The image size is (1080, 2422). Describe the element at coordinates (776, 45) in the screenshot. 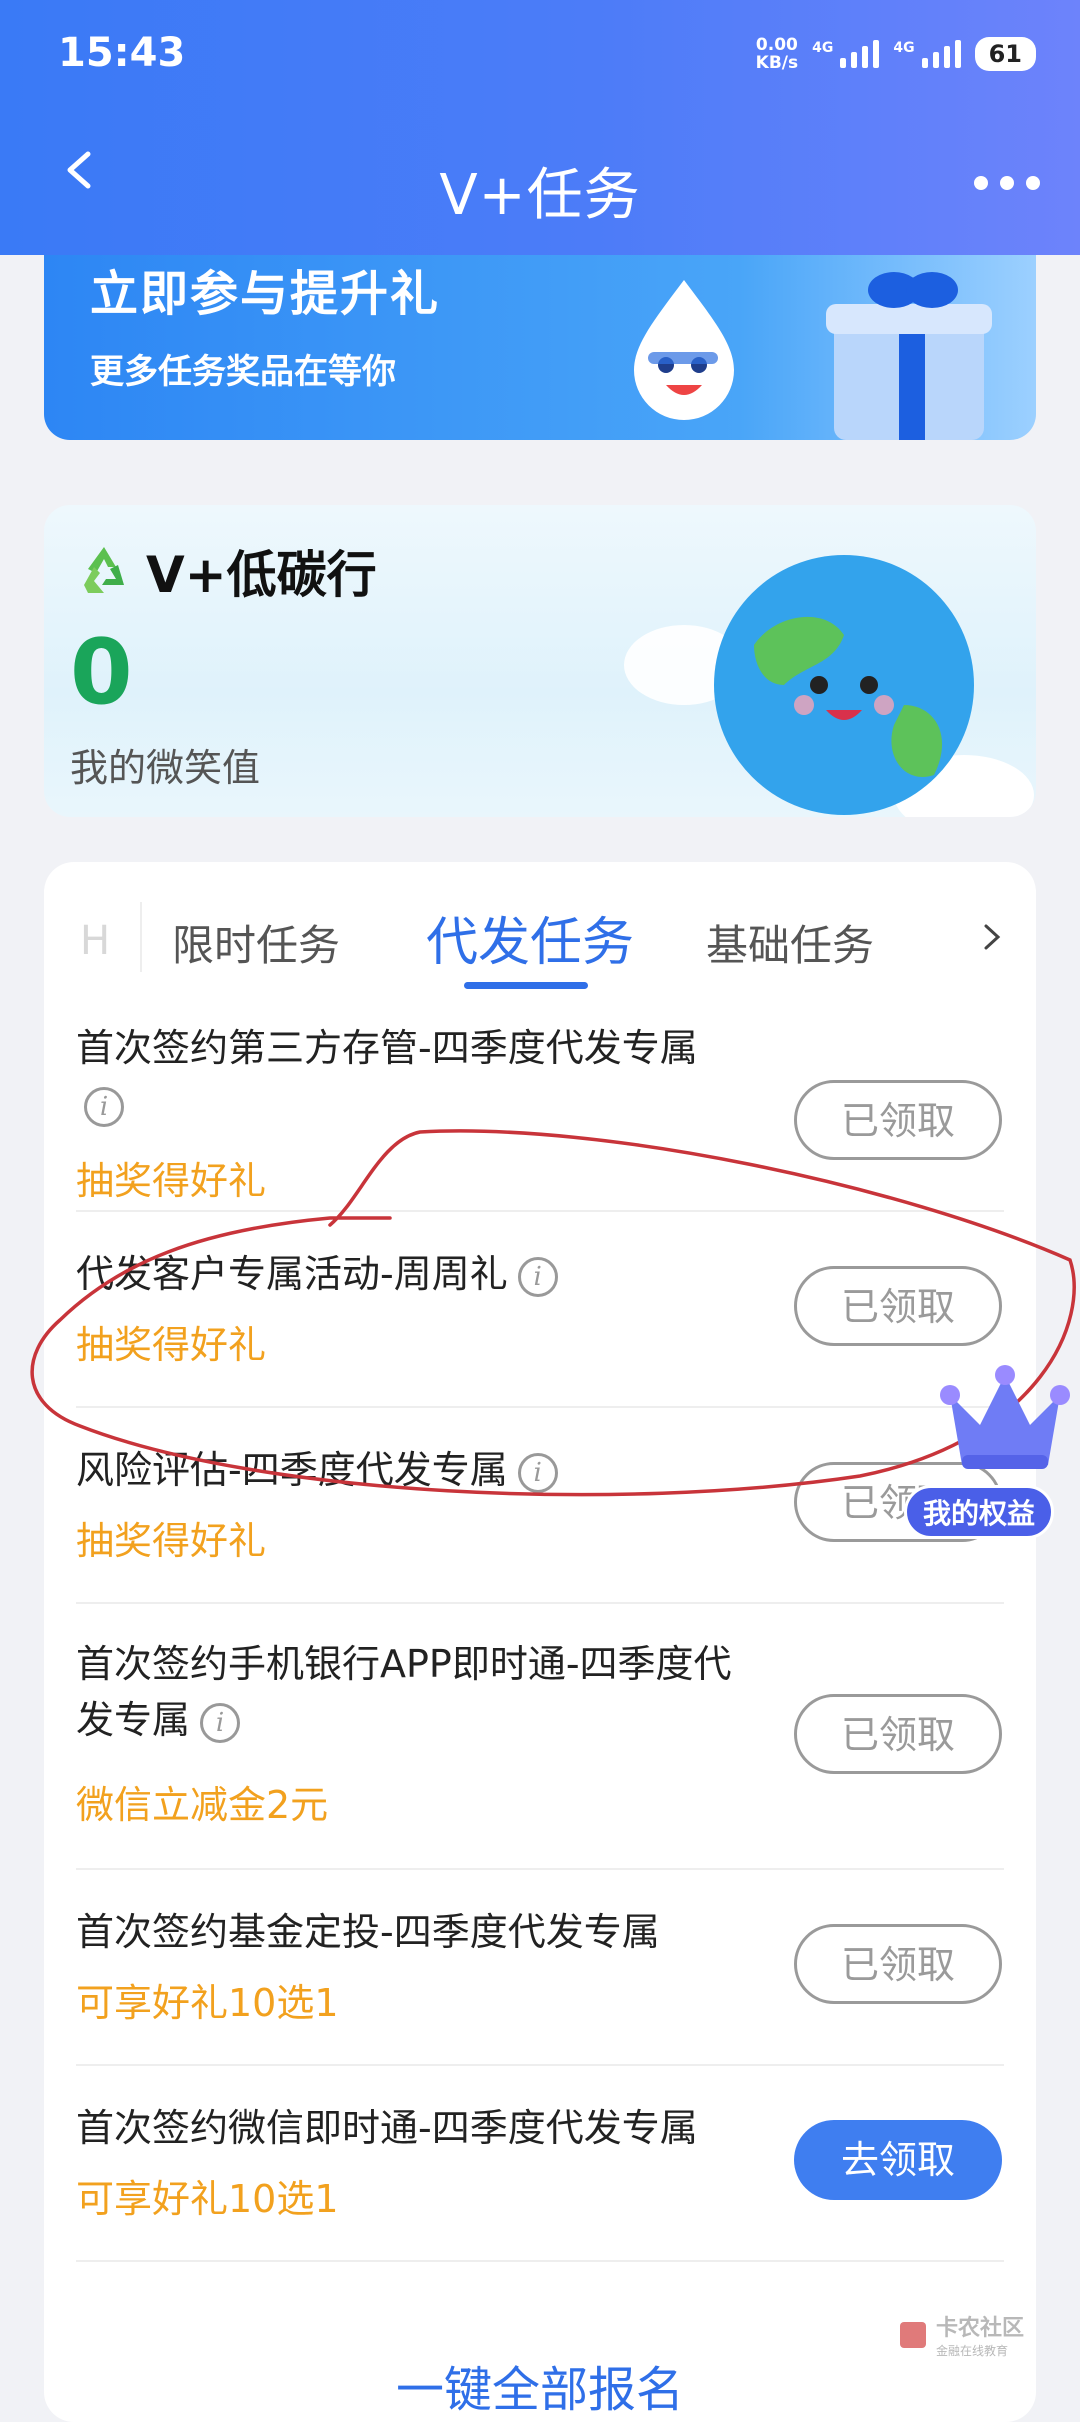

I see `network-speed-value: 0.00` at that location.